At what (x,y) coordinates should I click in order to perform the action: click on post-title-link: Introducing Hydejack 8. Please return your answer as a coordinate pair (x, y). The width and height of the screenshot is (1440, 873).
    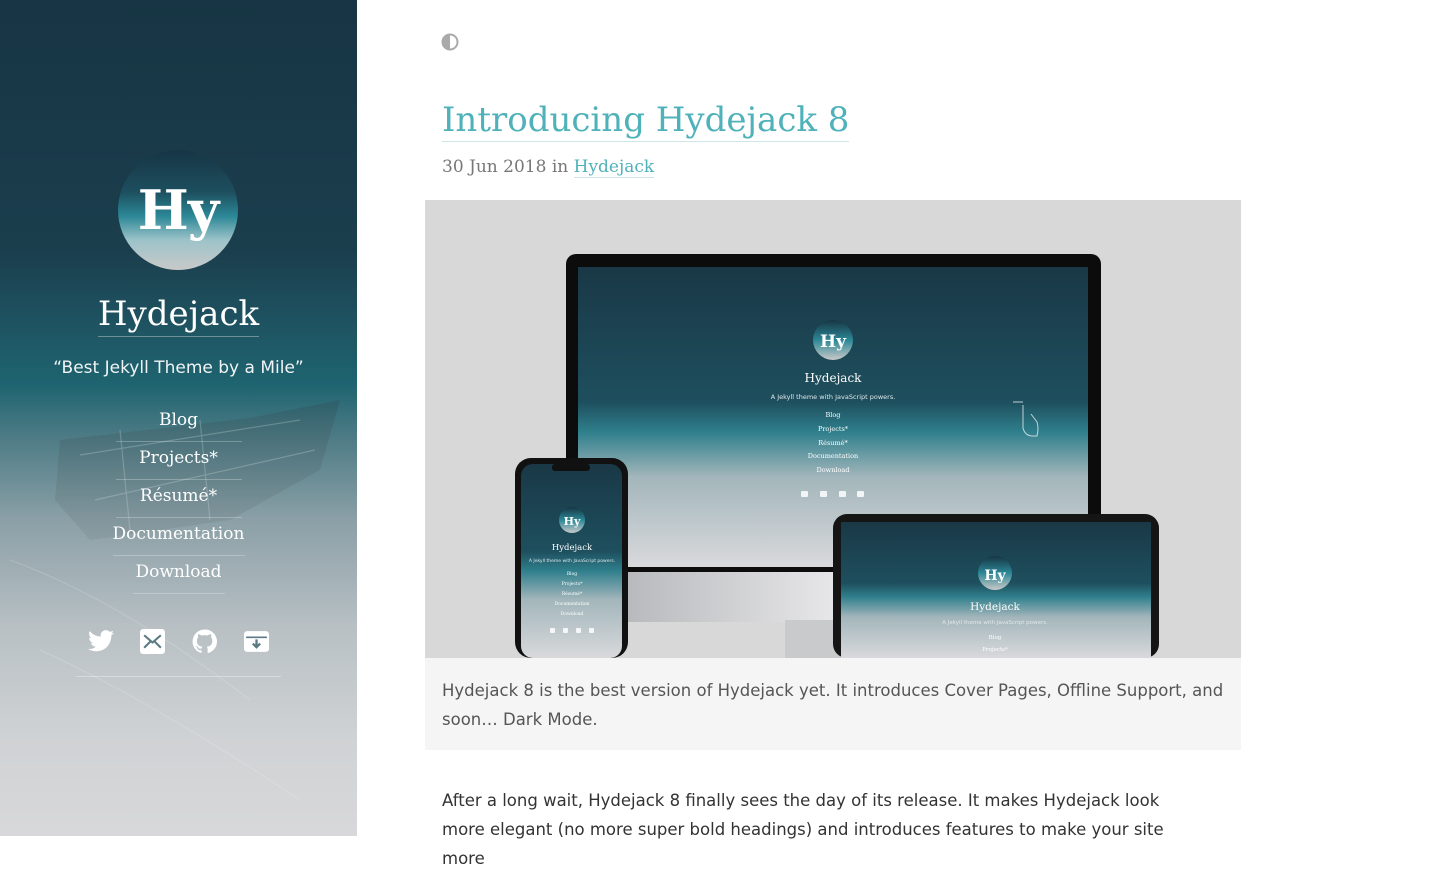
    Looking at the image, I should click on (646, 121).